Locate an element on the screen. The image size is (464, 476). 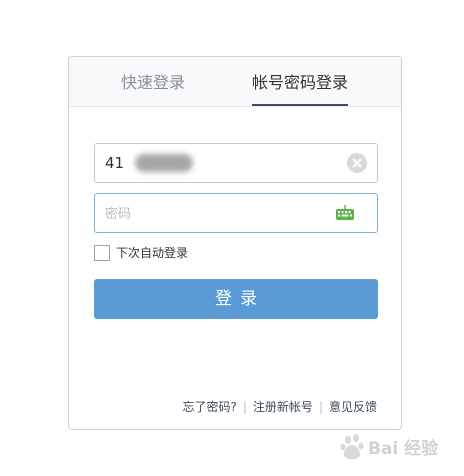
register-link: 注册新帐号 is located at coordinates (283, 407).